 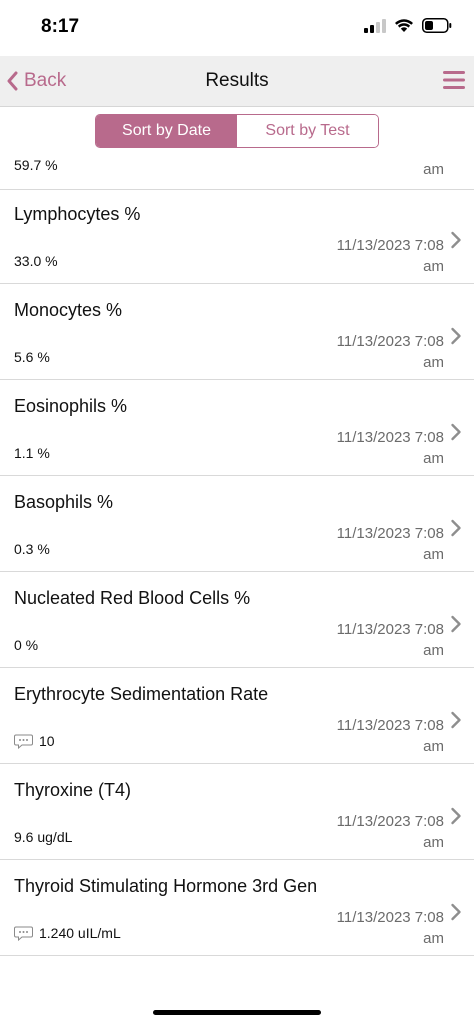 I want to click on status-icons, so click(x=408, y=25).